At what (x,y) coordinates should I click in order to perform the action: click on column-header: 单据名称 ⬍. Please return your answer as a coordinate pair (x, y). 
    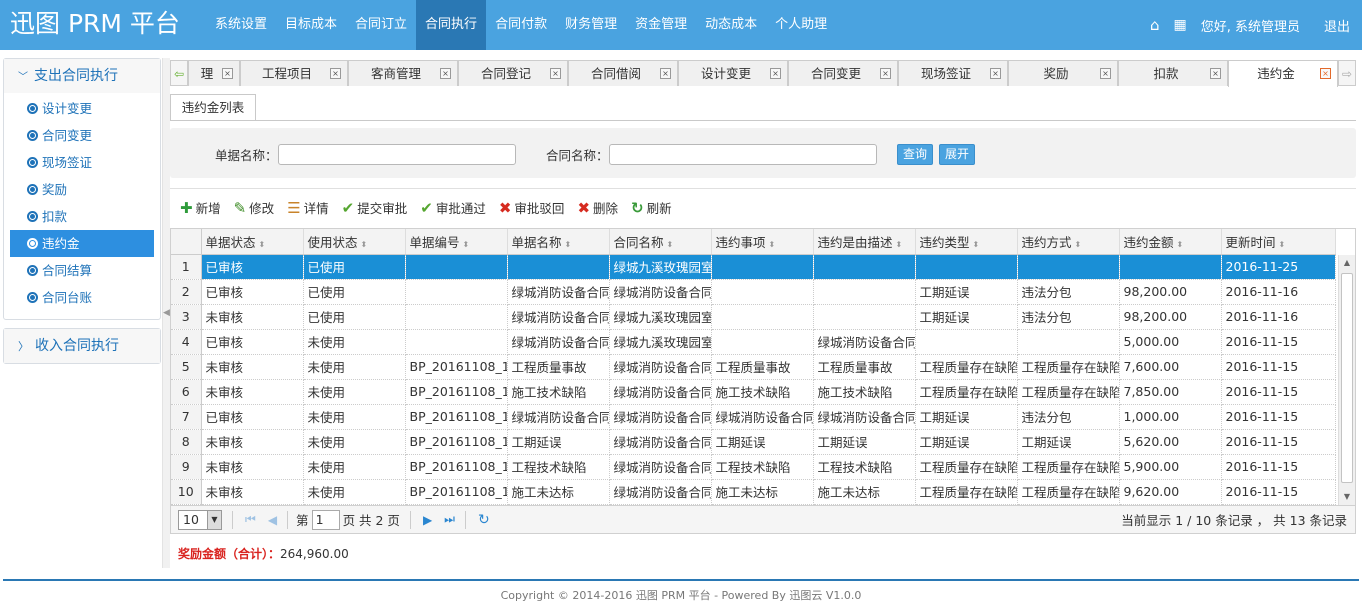
    Looking at the image, I should click on (558, 242).